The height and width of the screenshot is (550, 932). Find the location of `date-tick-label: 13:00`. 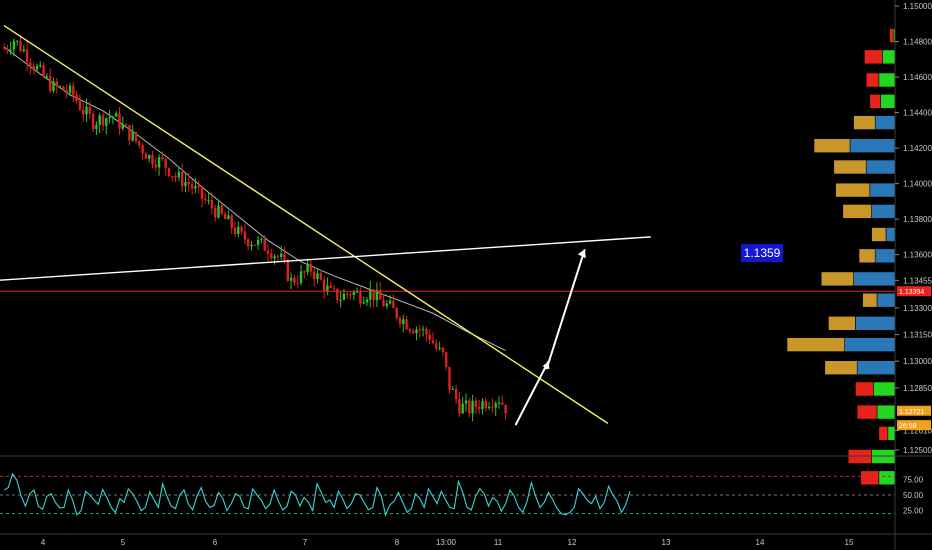

date-tick-label: 13:00 is located at coordinates (446, 542).